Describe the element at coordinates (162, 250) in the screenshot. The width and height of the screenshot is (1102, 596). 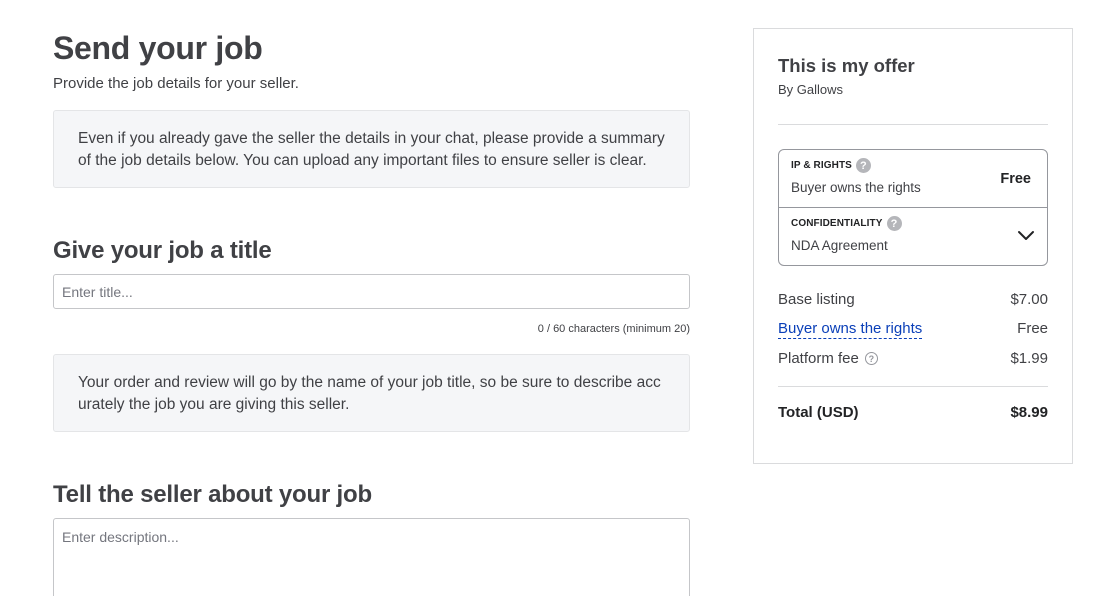
I see `job-title-heading: Give your job a title` at that location.